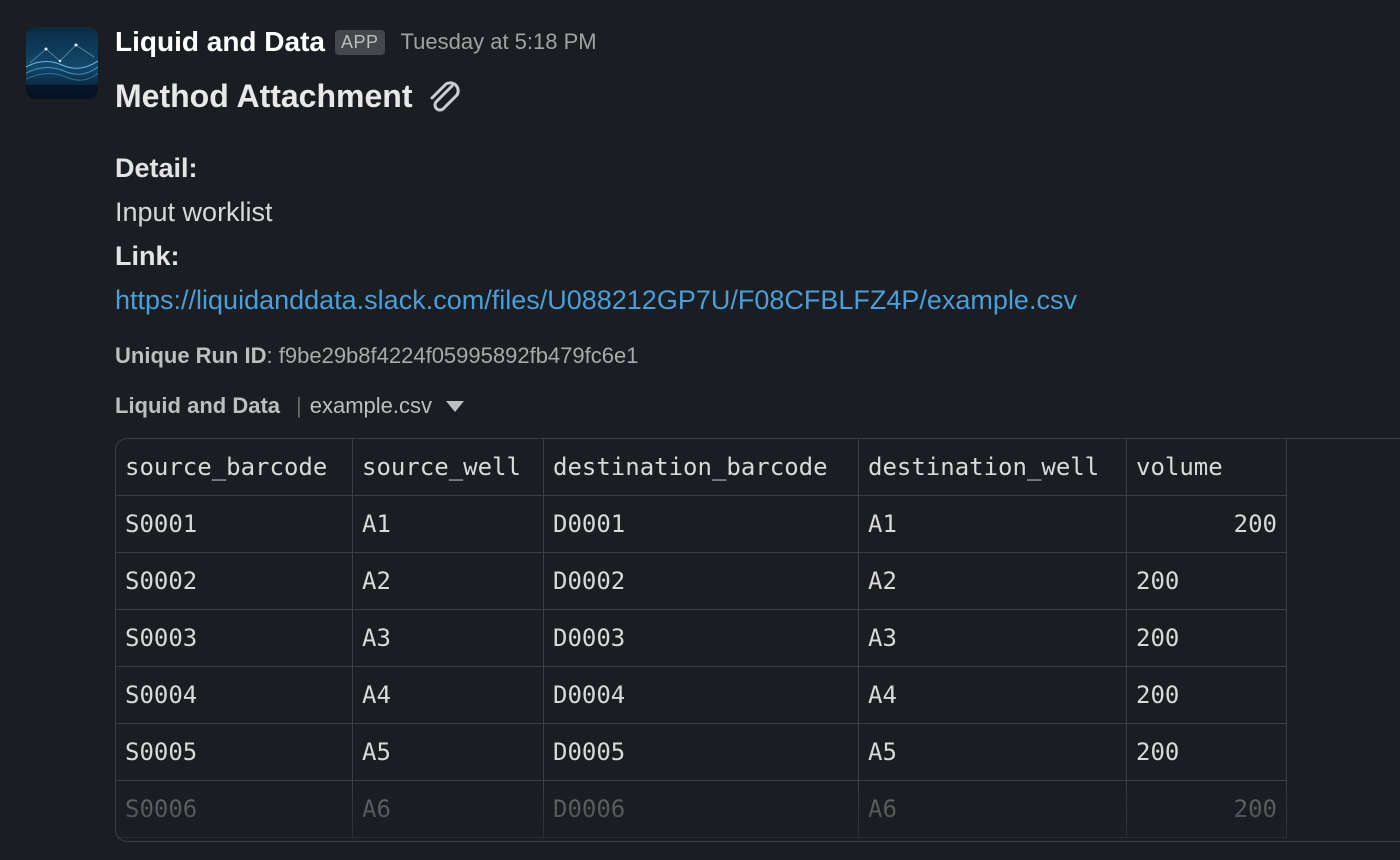 This screenshot has width=1400, height=860. What do you see at coordinates (234, 695) in the screenshot?
I see `table-cell: S0004` at bounding box center [234, 695].